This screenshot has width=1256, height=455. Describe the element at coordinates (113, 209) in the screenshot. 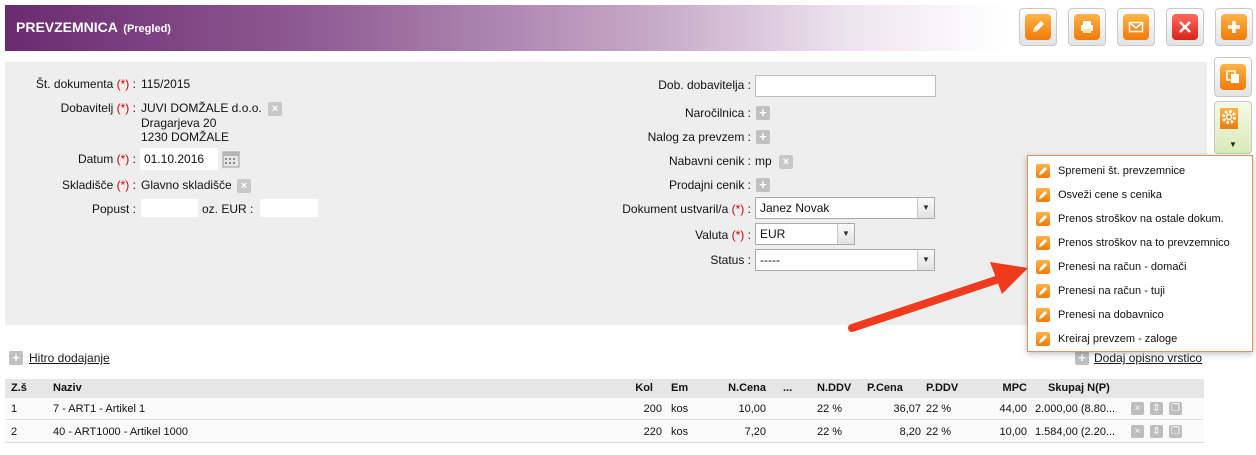

I see `discount-label: Popust :` at that location.